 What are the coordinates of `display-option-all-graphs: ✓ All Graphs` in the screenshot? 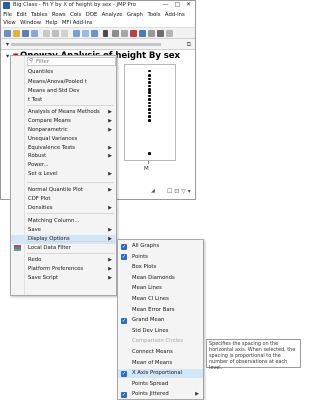 It's located at (160, 246).